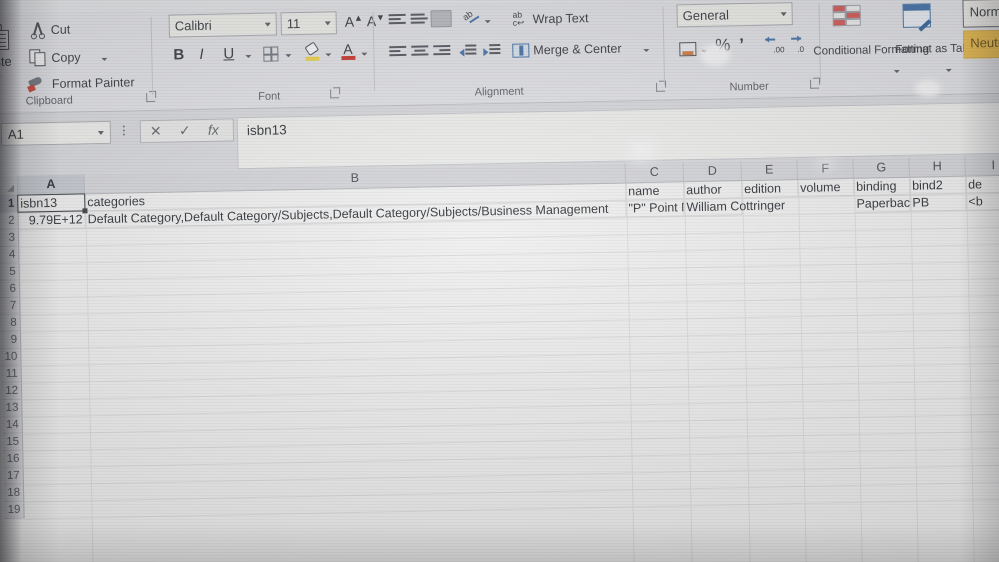 Image resolution: width=999 pixels, height=562 pixels. What do you see at coordinates (655, 208) in the screenshot?
I see `cell-C2: "P" Point N` at bounding box center [655, 208].